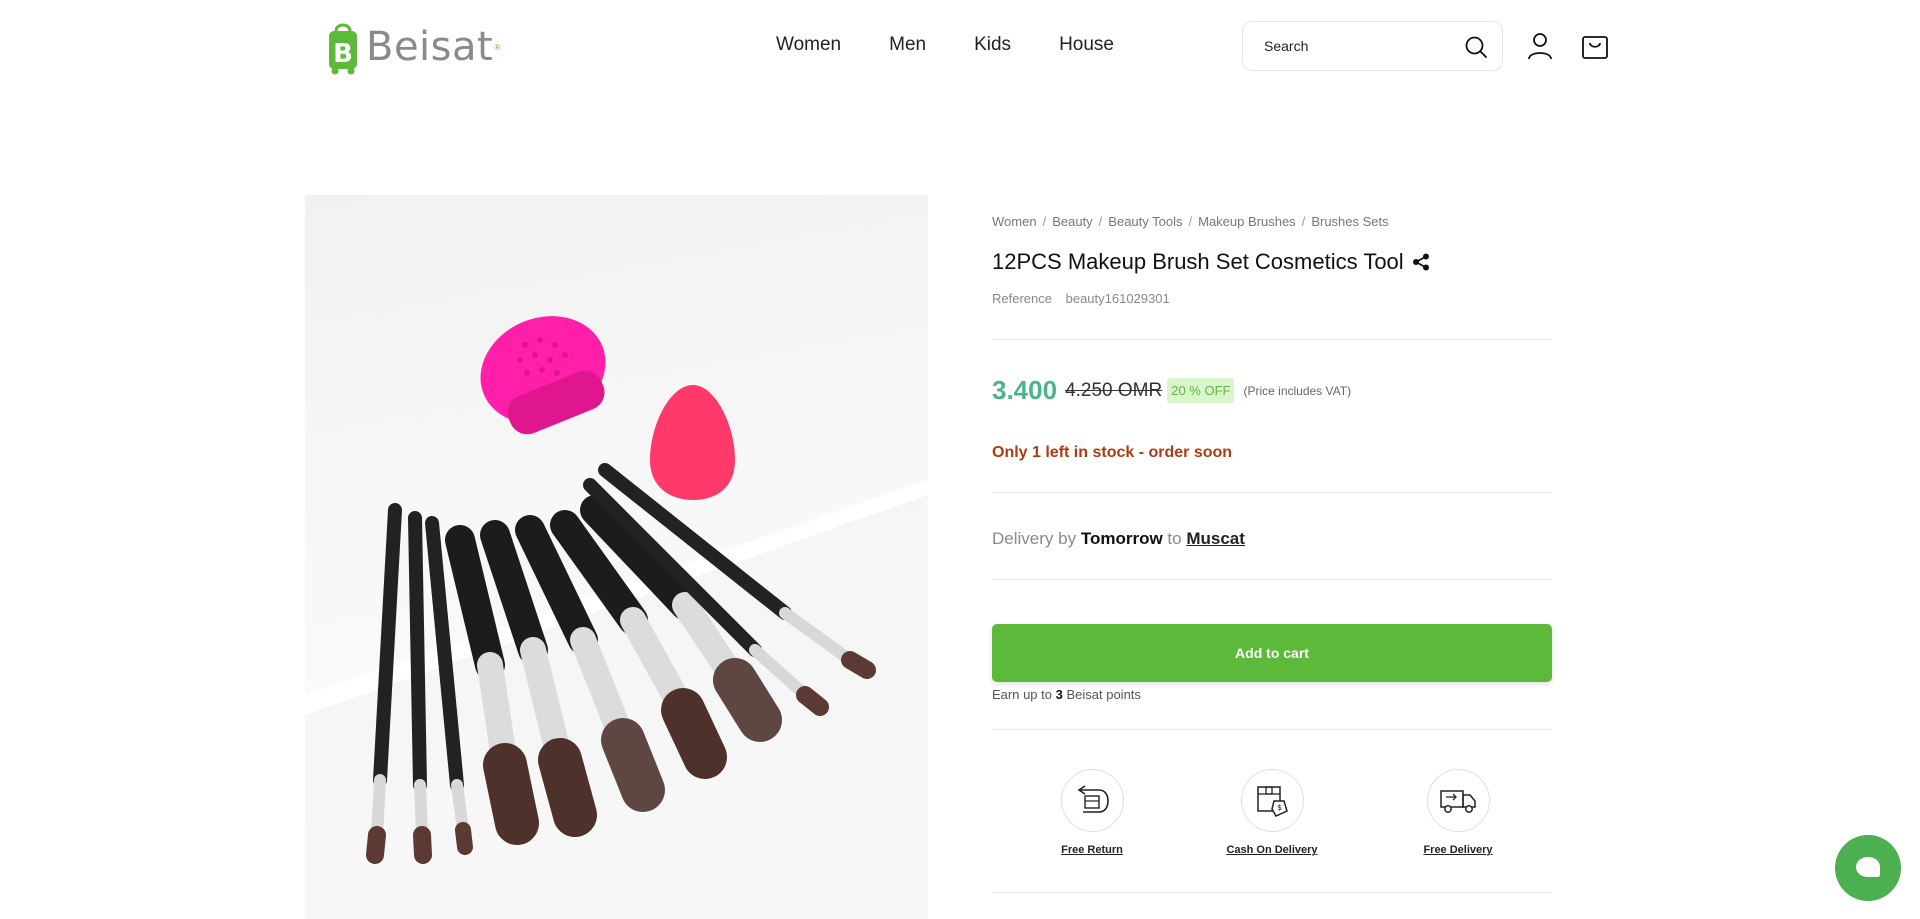 Image resolution: width=1920 pixels, height=919 pixels. What do you see at coordinates (1025, 390) in the screenshot?
I see `current-price: 3.400` at bounding box center [1025, 390].